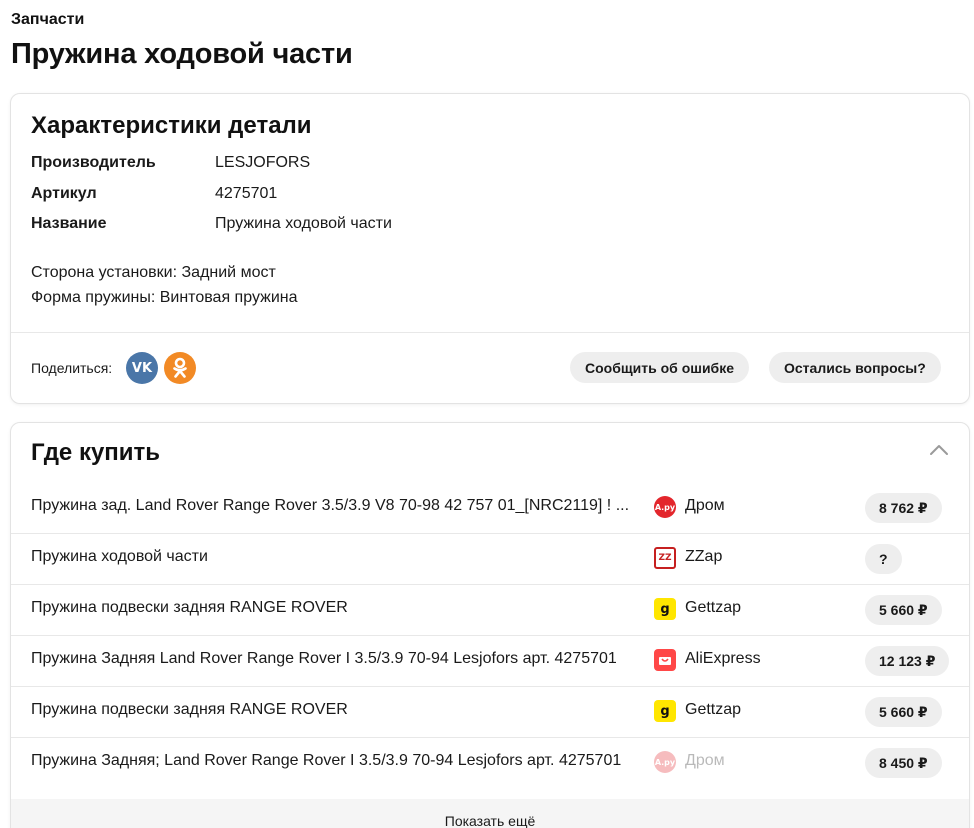  What do you see at coordinates (182, 54) in the screenshot?
I see `page-title: Пружина ходовой части` at bounding box center [182, 54].